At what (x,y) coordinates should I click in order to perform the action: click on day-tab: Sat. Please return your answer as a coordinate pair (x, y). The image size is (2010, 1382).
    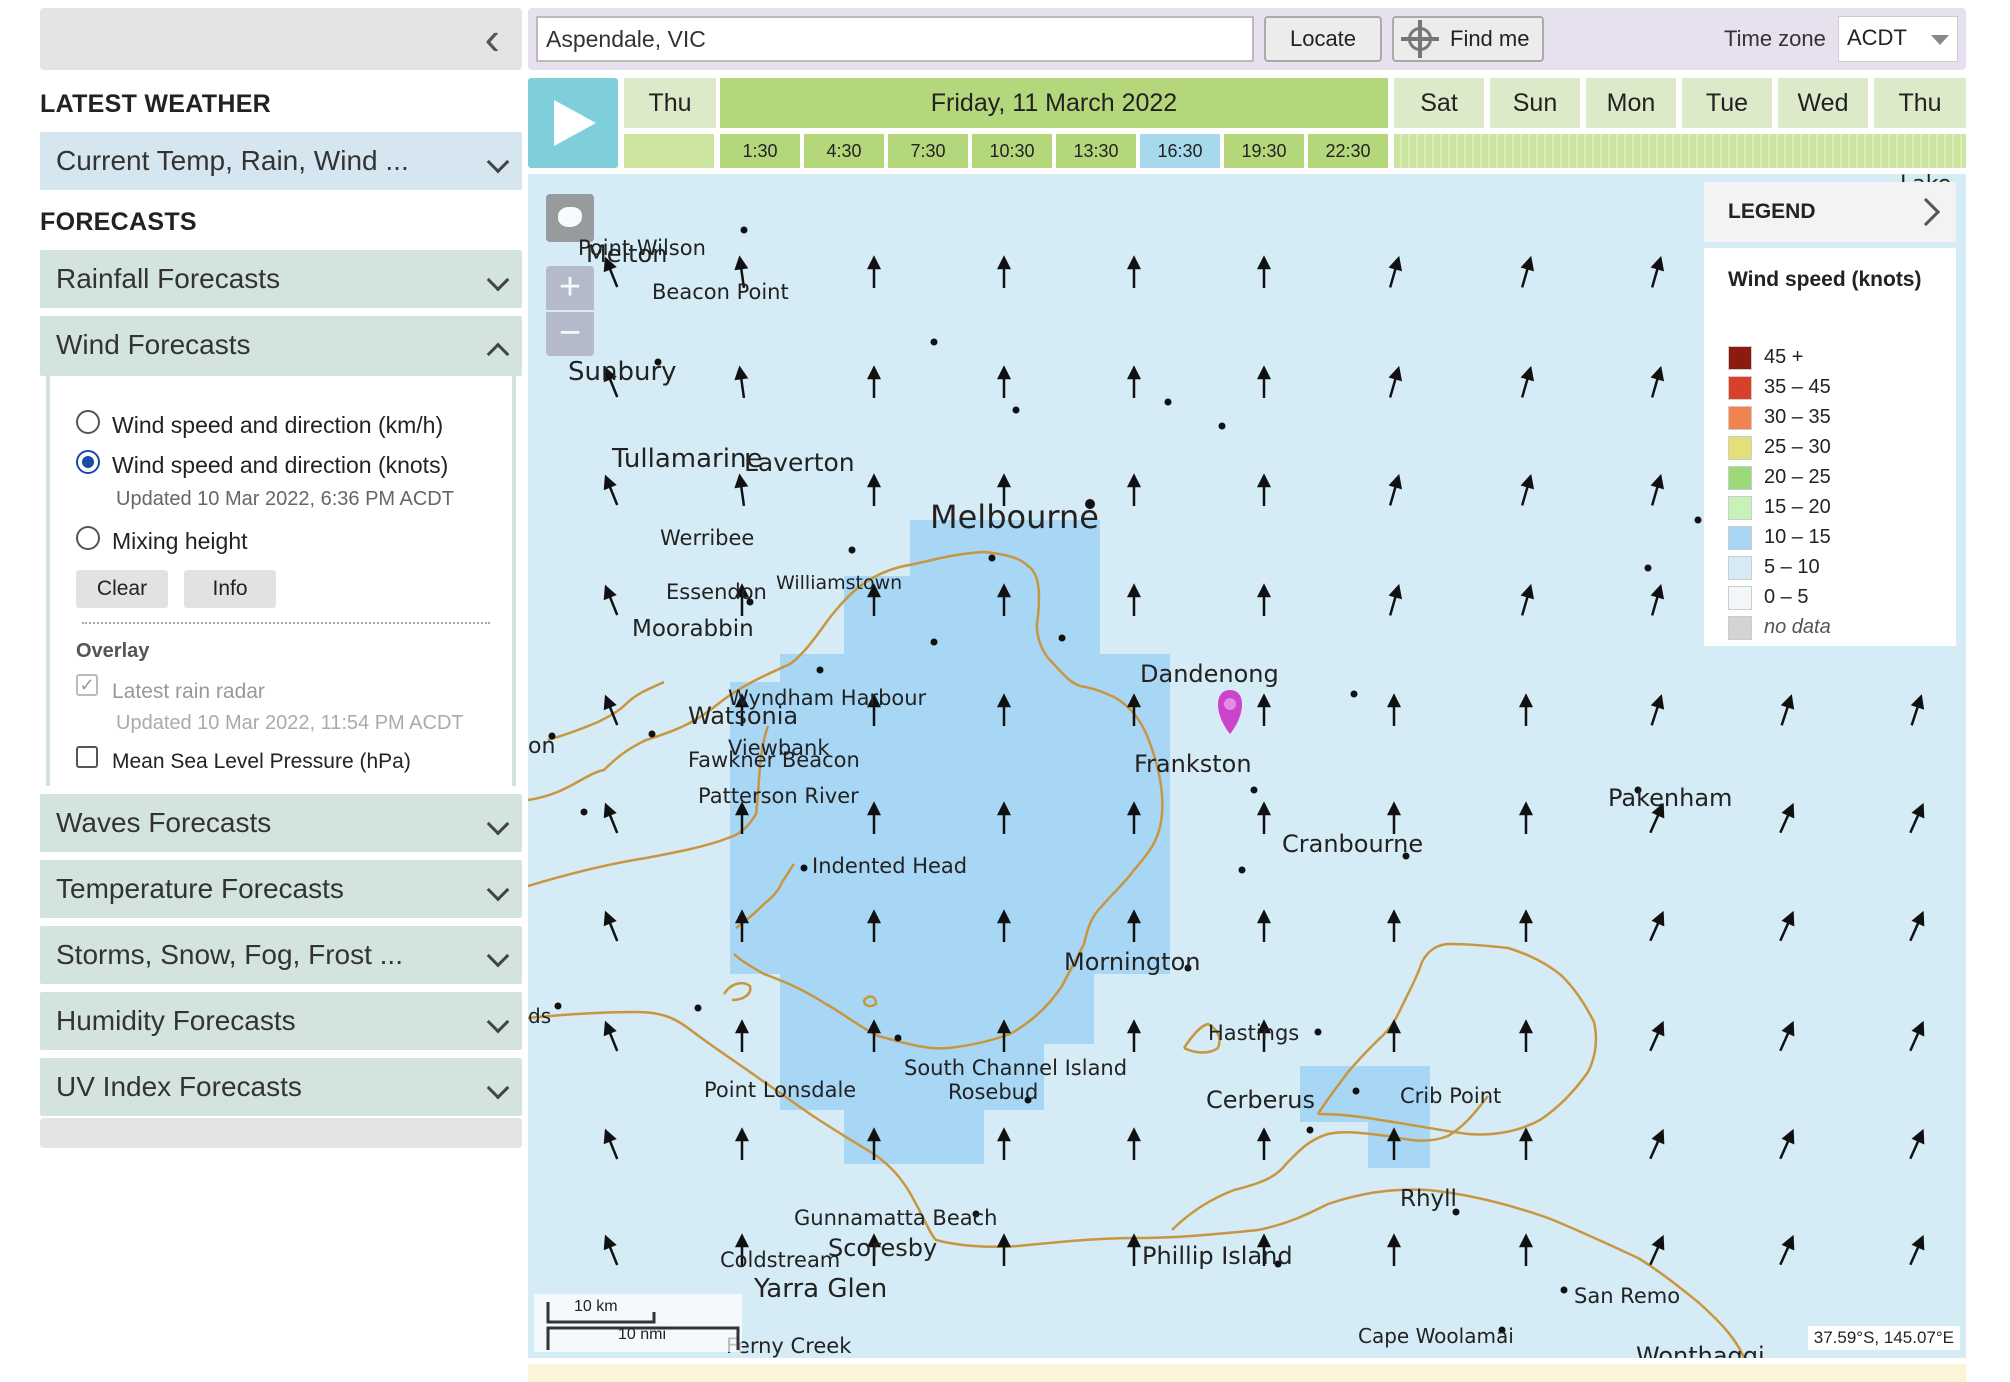
    Looking at the image, I should click on (1439, 103).